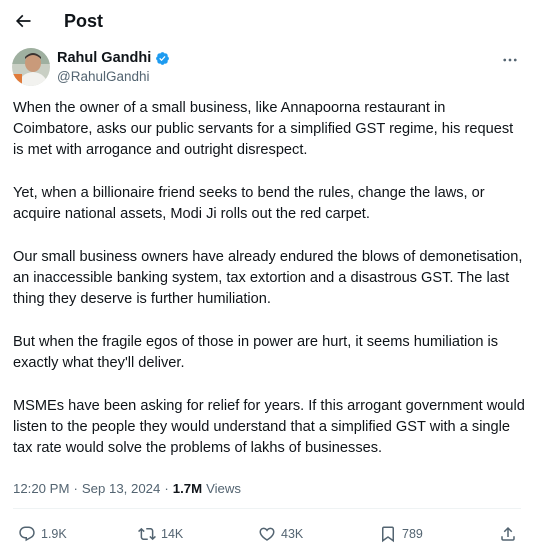 This screenshot has height=553, width=534. Describe the element at coordinates (113, 67) in the screenshot. I see `author-names: Rahul Gandhi @RahulGandhi` at that location.